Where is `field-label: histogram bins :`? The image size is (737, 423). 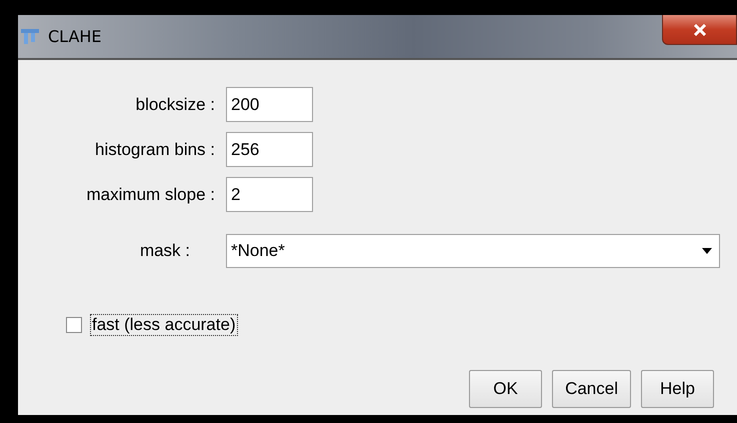 field-label: histogram bins : is located at coordinates (154, 150).